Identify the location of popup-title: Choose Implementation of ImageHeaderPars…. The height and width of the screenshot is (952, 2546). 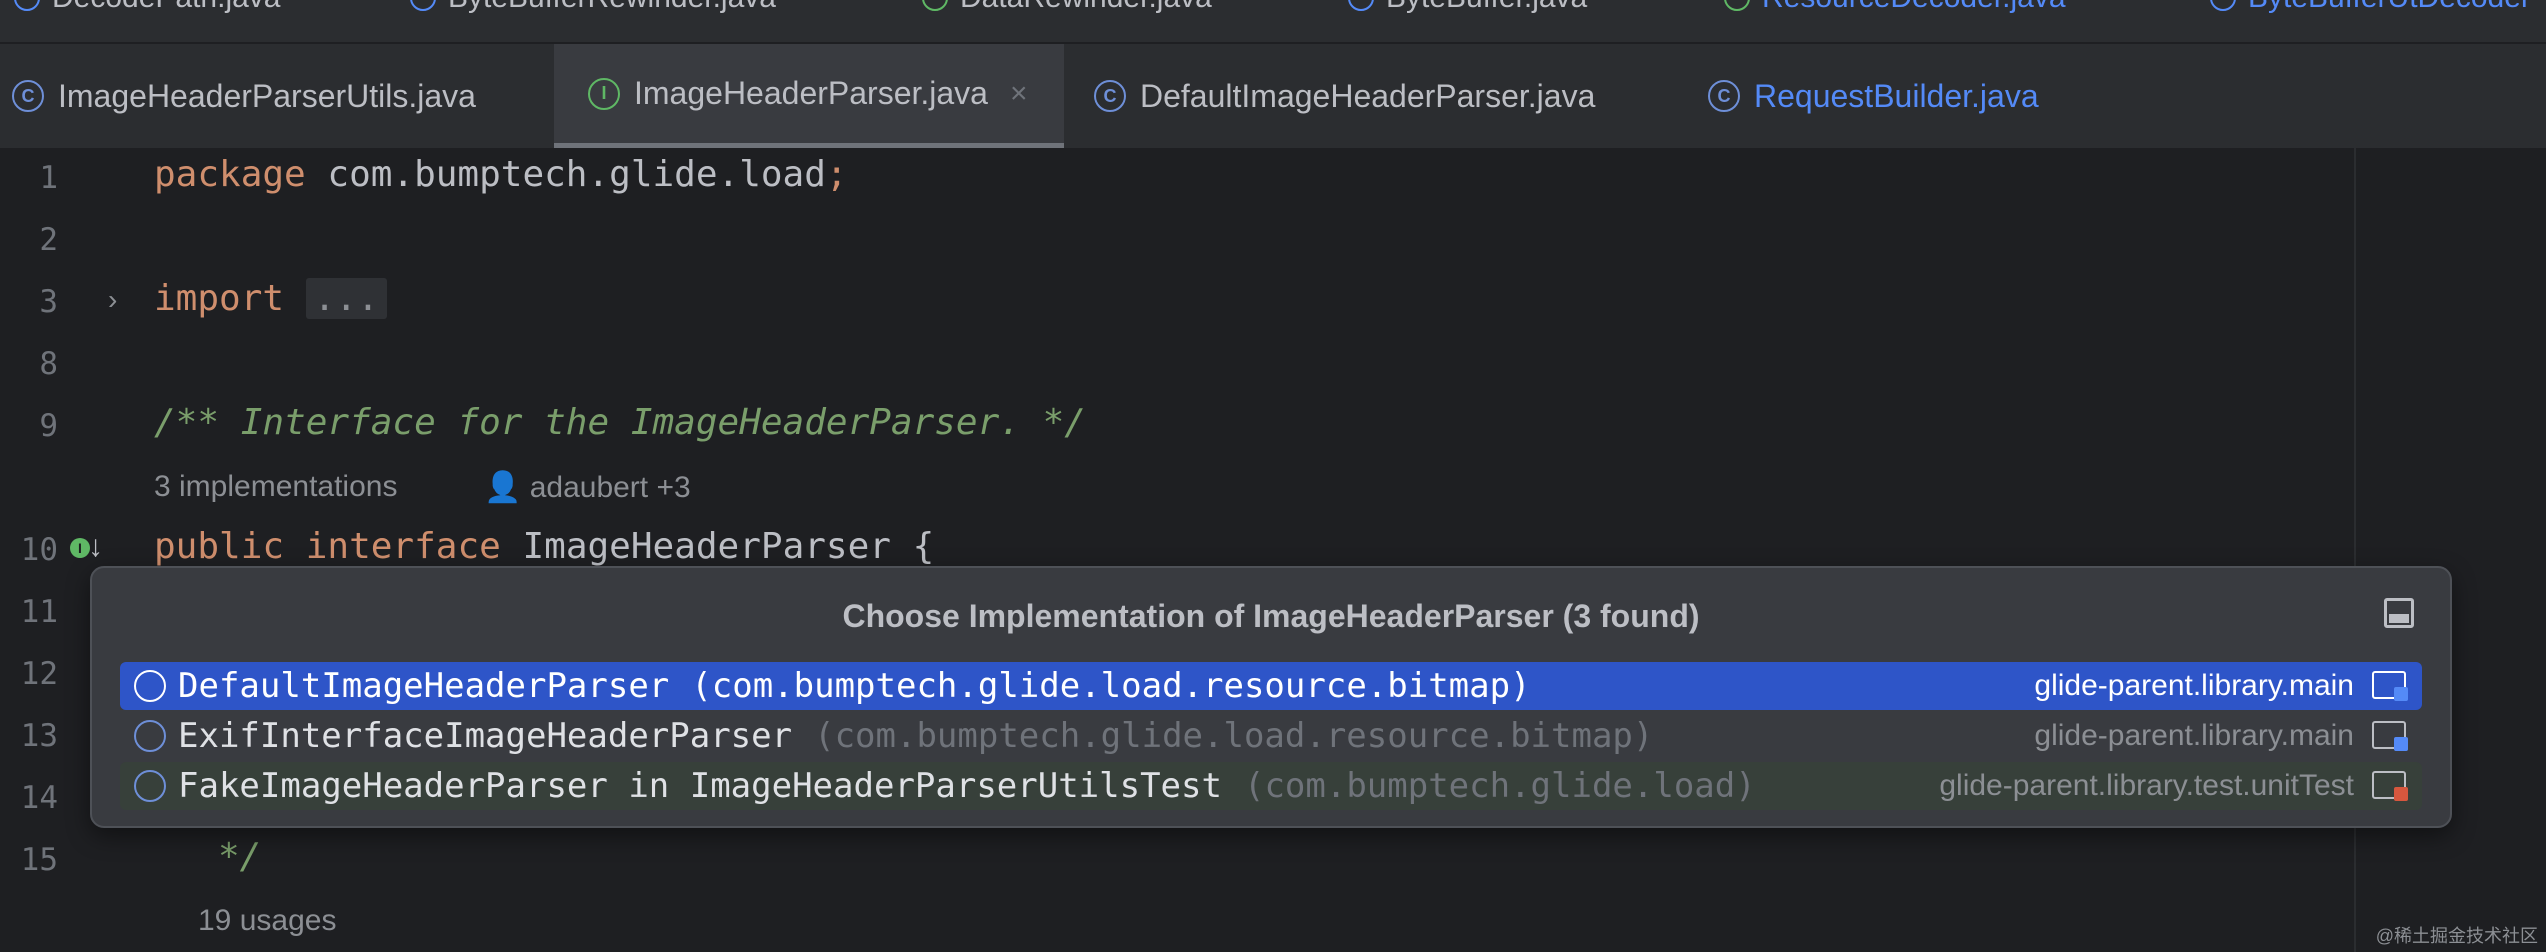
(1271, 616).